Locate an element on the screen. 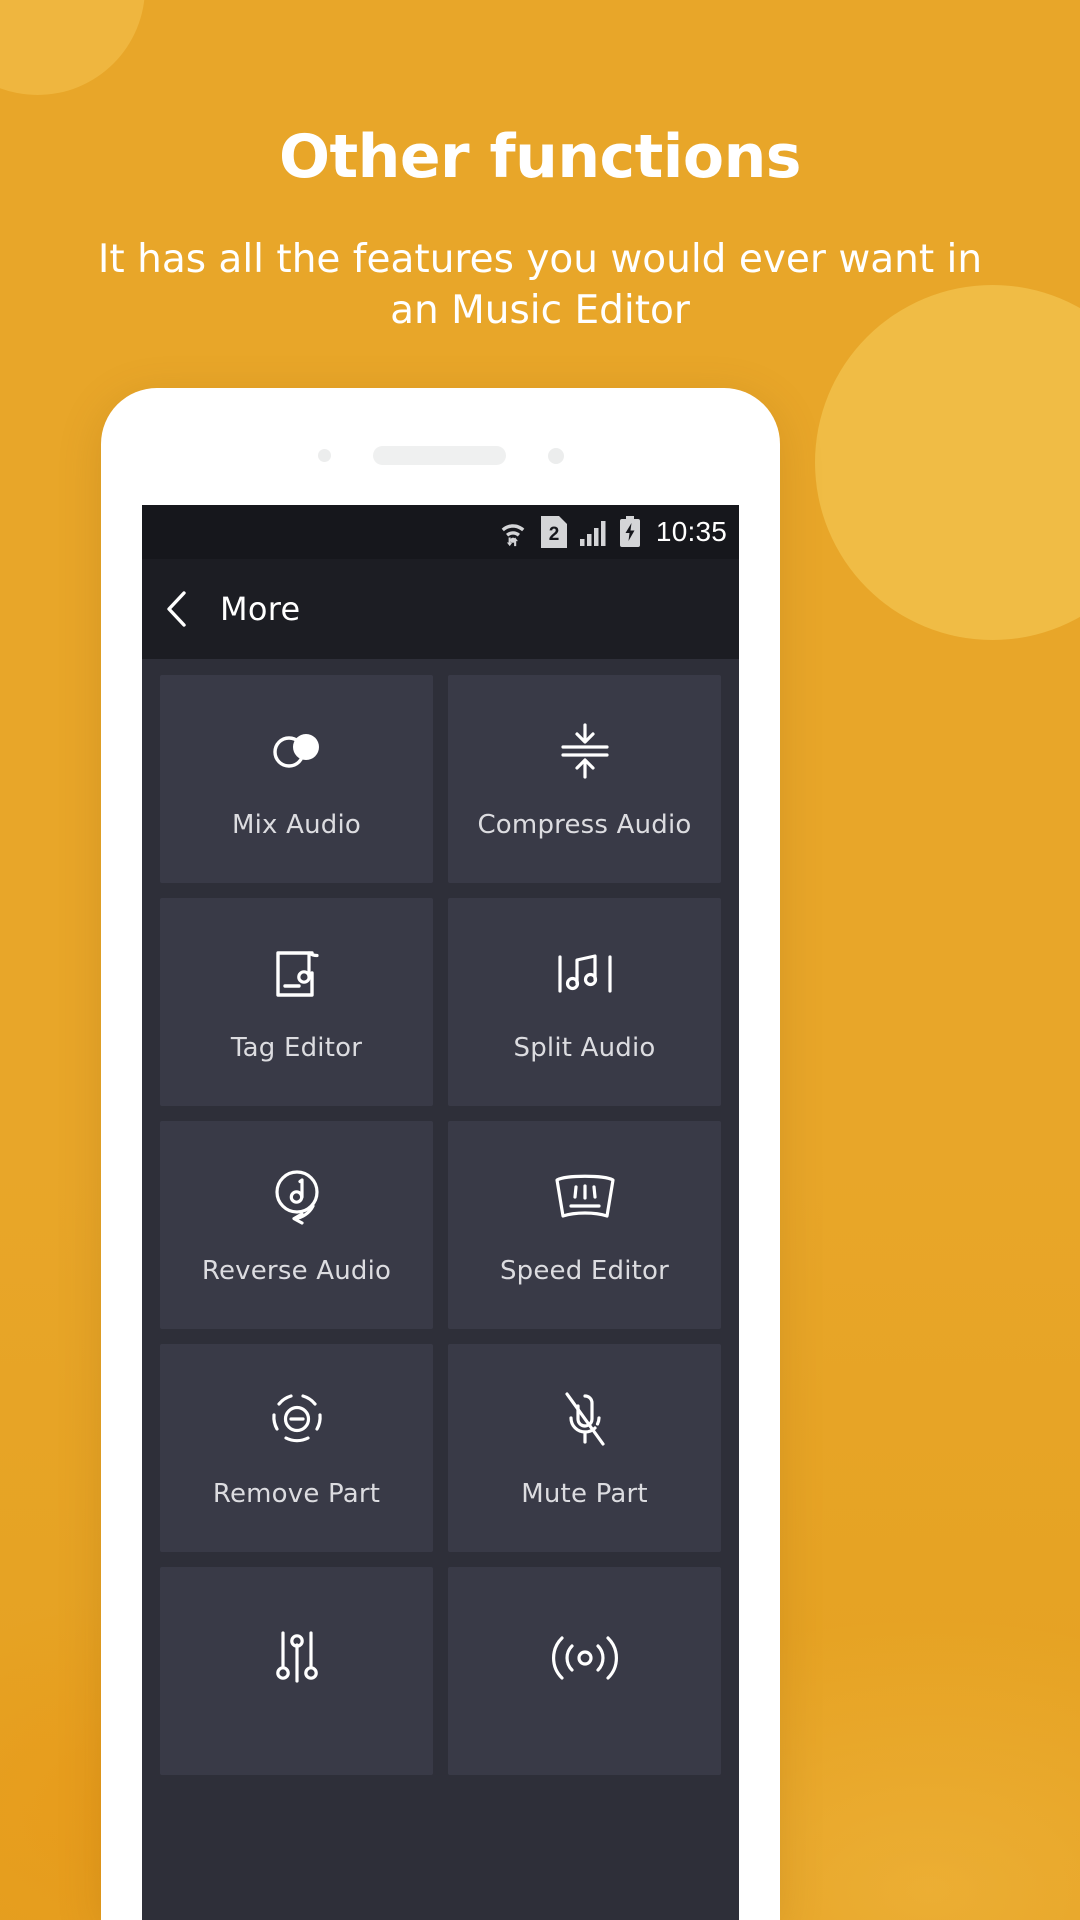  grid-tile-reverse-audio: Reverse Audio is located at coordinates (296, 1225).